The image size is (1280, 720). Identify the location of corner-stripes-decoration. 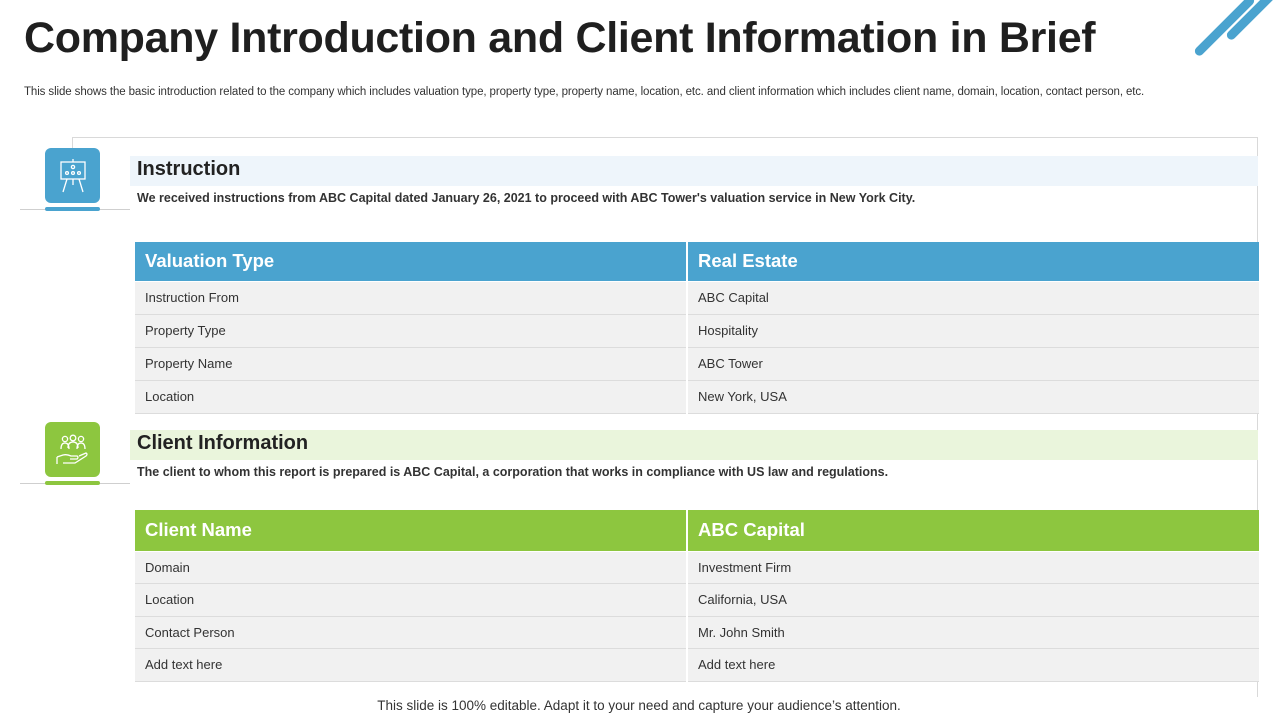
(1235, 30).